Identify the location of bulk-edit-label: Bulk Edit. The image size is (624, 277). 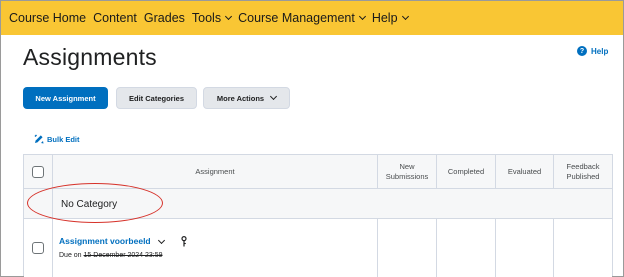
(63, 139).